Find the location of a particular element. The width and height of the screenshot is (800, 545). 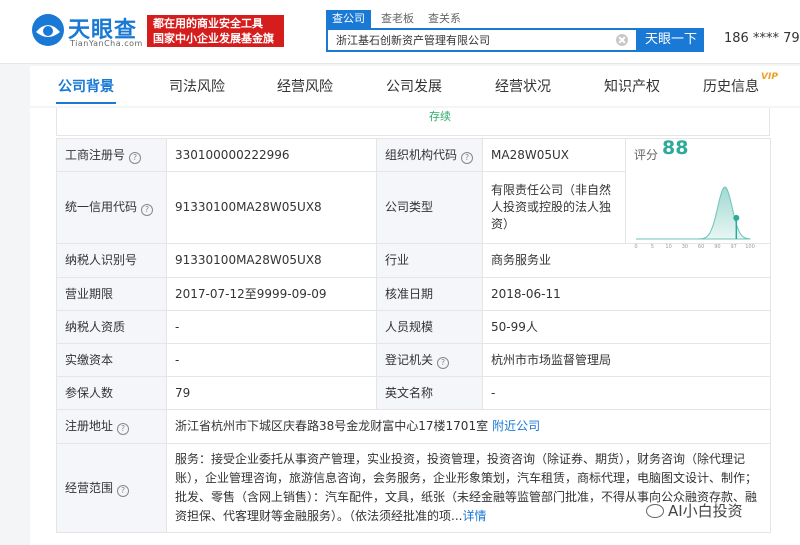

nearby-companies-link: 附近公司 is located at coordinates (516, 426).